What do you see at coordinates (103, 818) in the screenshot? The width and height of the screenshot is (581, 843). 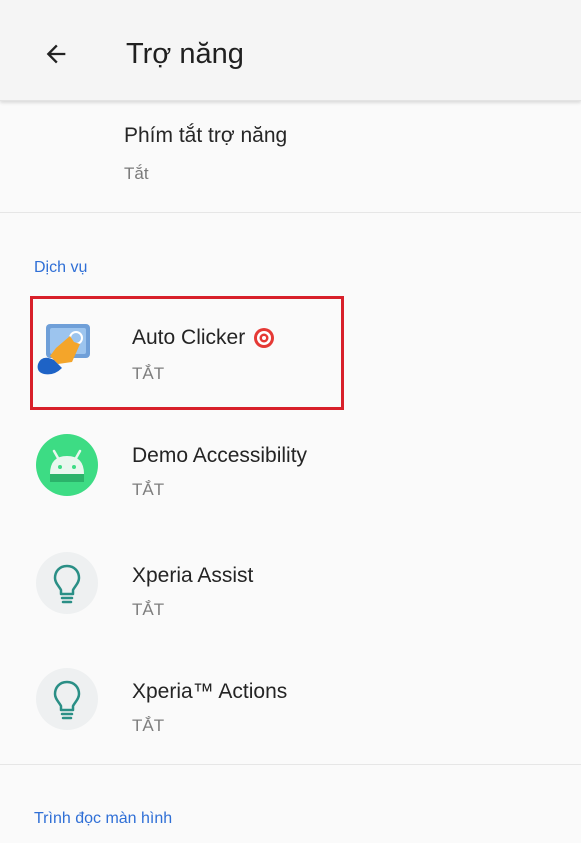 I see `screen-reader-section-header: Trình đọc màn hình` at bounding box center [103, 818].